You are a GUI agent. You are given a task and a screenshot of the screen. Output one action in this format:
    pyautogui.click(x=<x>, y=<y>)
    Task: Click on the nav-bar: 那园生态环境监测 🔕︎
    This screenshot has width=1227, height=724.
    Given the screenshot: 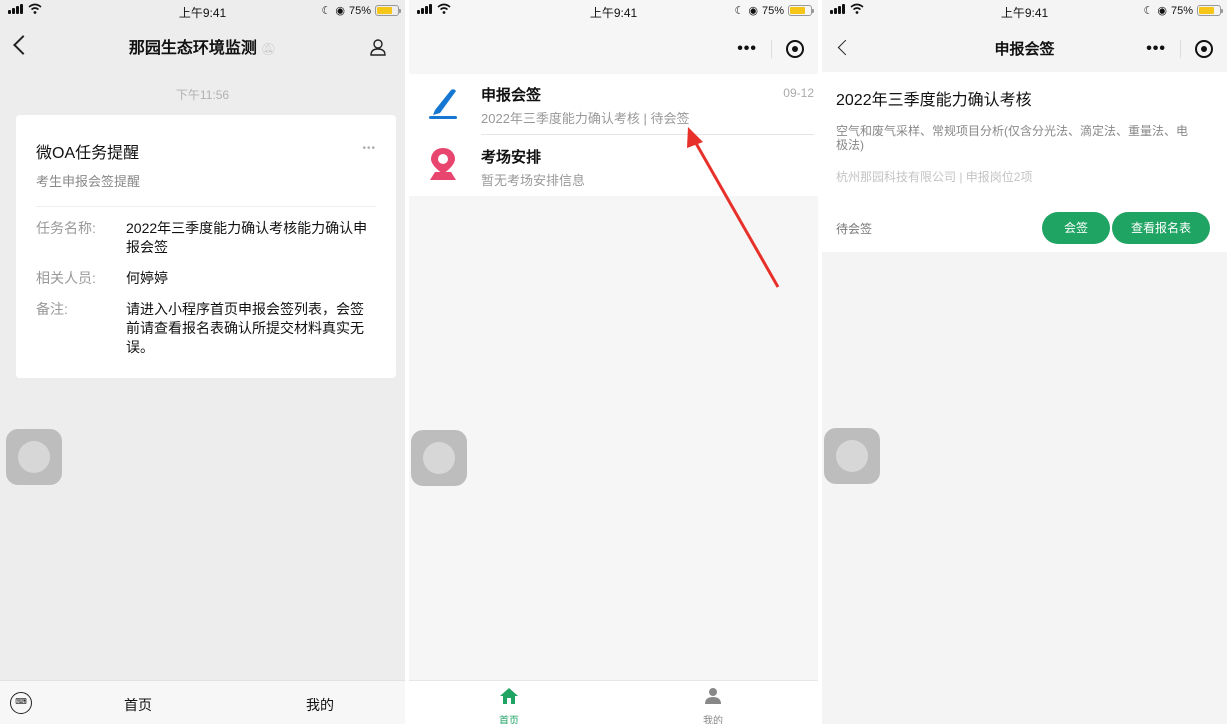 What is the action you would take?
    pyautogui.click(x=202, y=52)
    